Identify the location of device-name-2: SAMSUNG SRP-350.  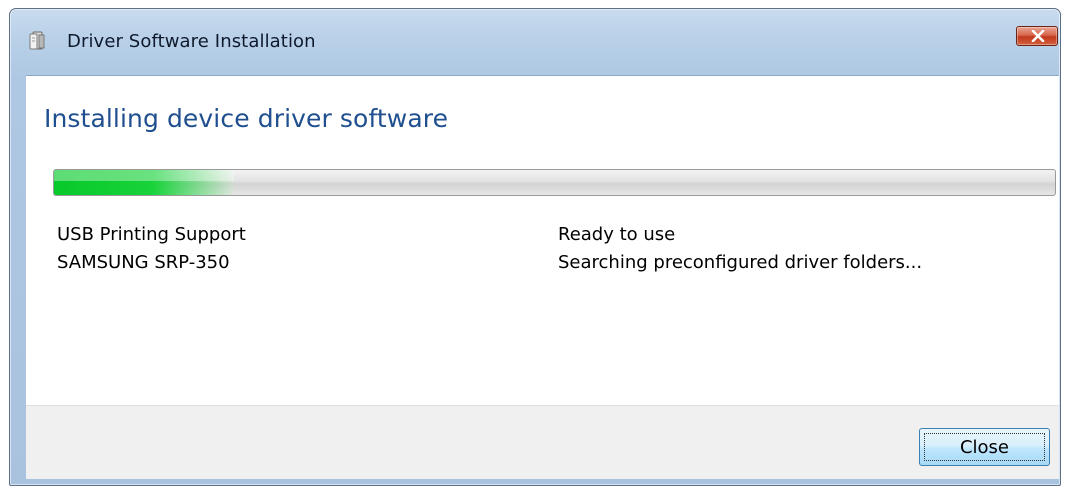
(143, 262).